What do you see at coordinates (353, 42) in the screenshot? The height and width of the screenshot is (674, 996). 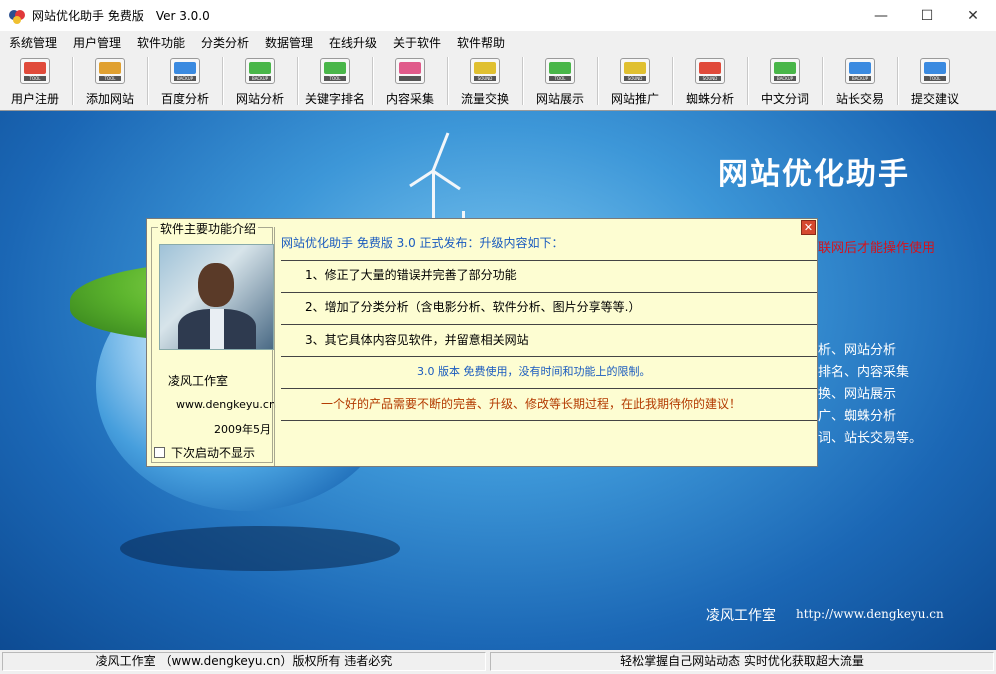 I see `menu-online-update: 在线升级` at bounding box center [353, 42].